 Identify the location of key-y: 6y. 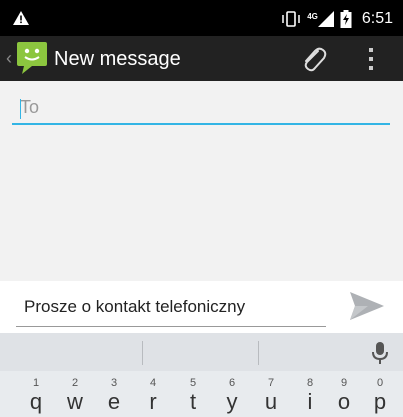
(232, 394).